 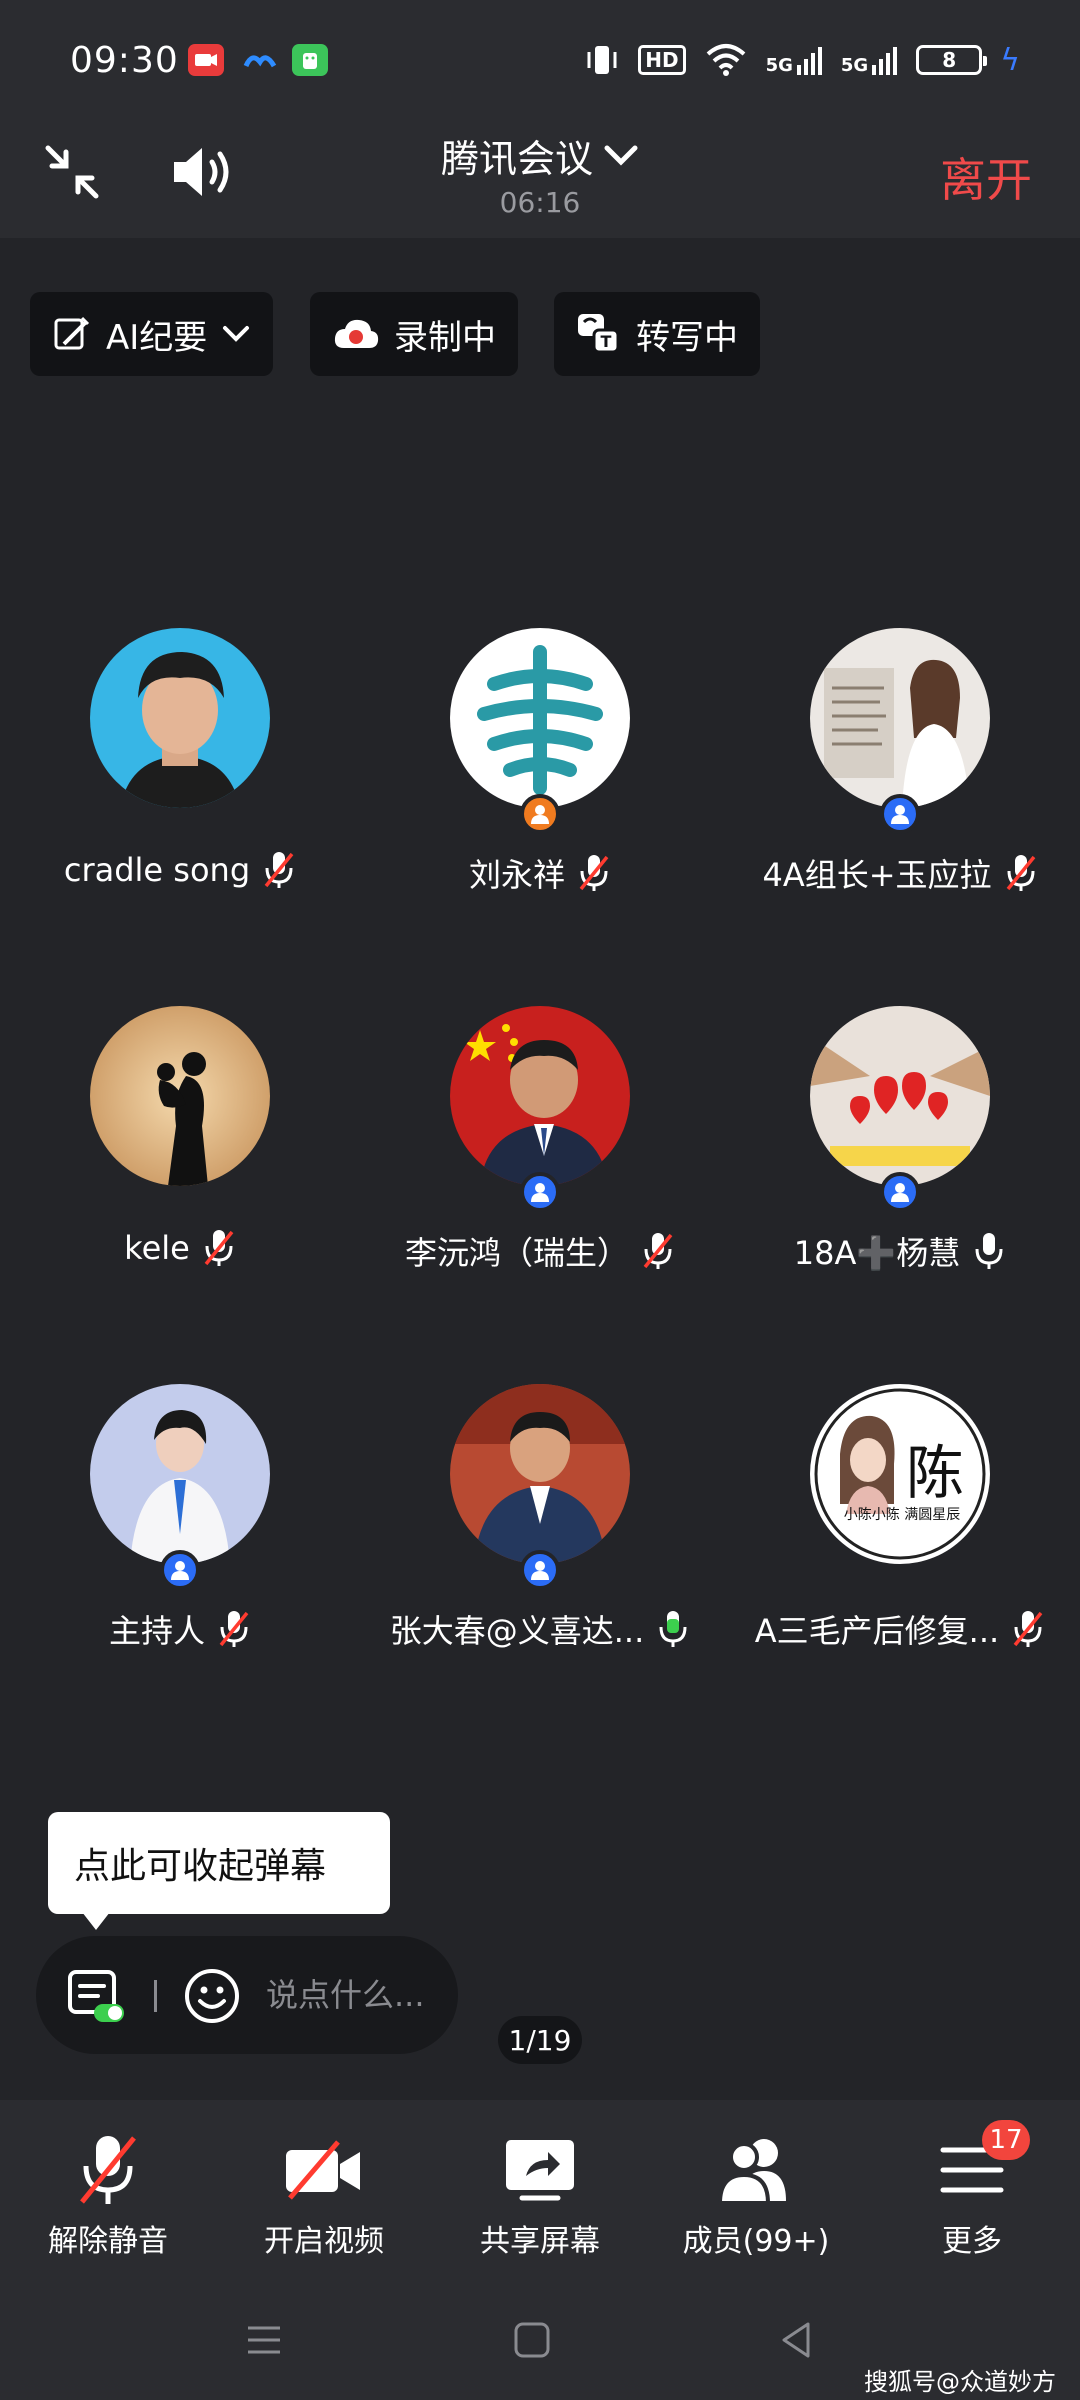 I want to click on signal-label-1: 5G, so click(x=779, y=65).